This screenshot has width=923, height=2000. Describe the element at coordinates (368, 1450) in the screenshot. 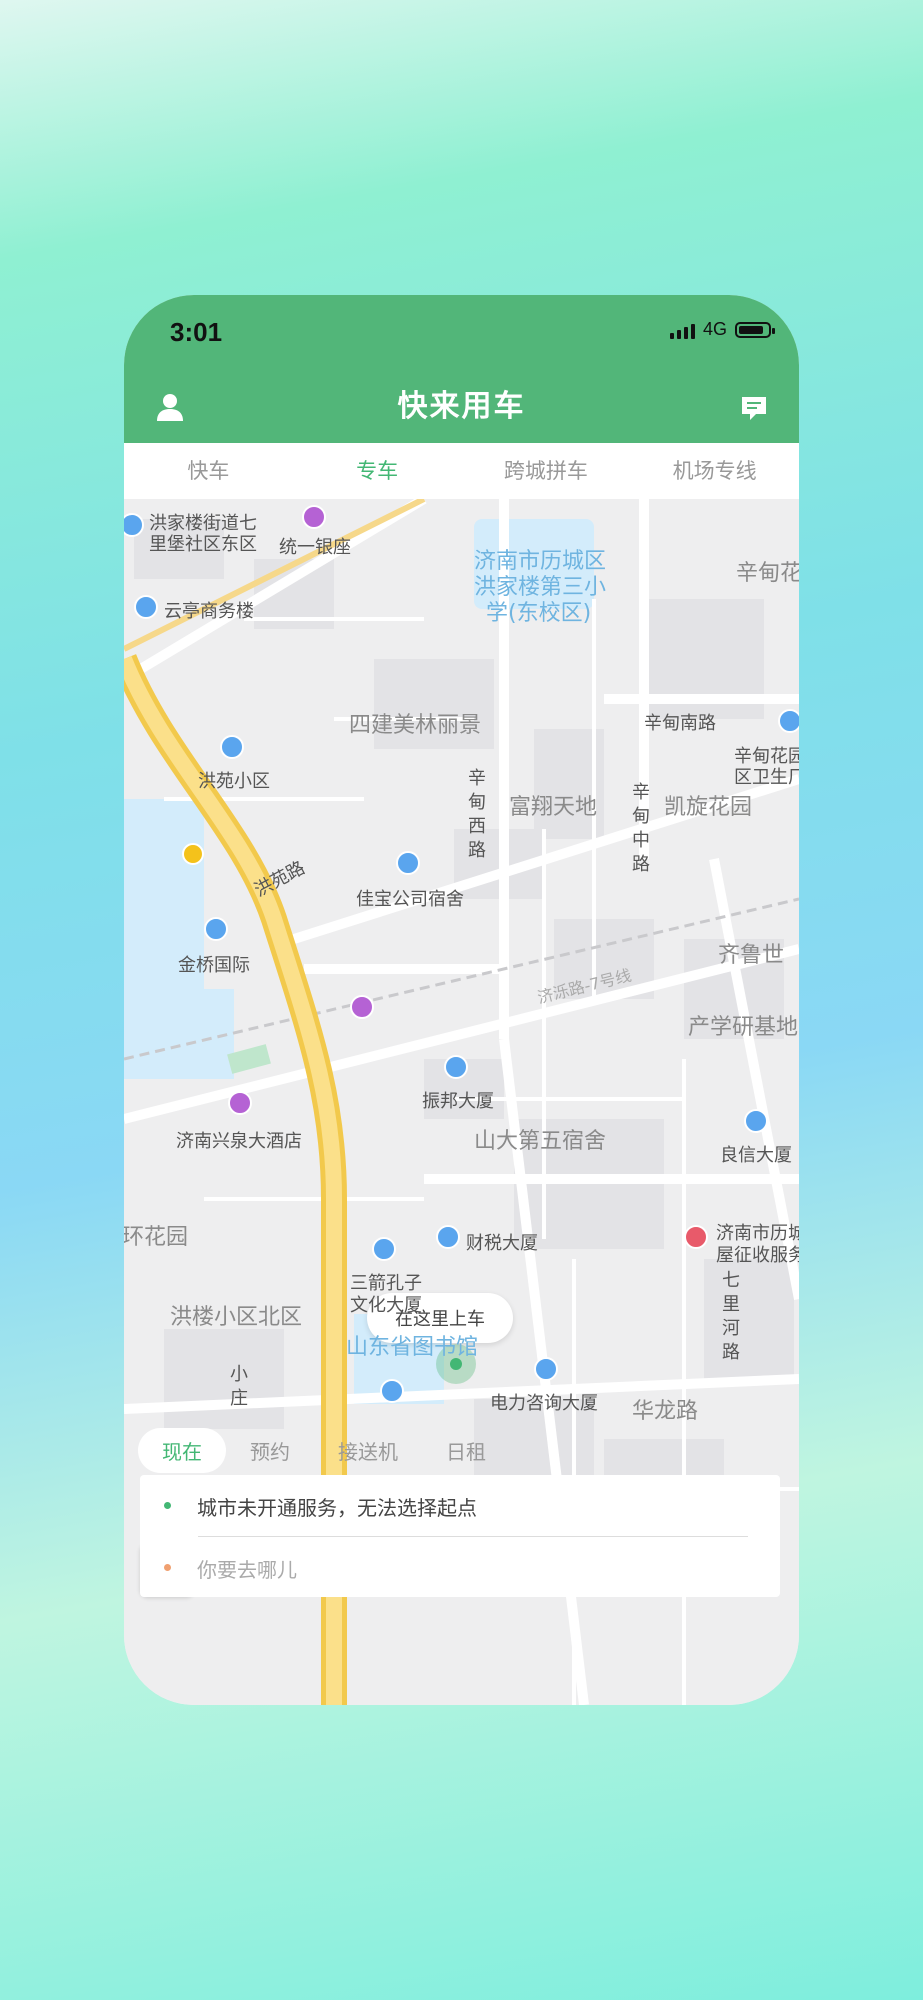

I see `mode-airport-transfer: 接送机` at that location.